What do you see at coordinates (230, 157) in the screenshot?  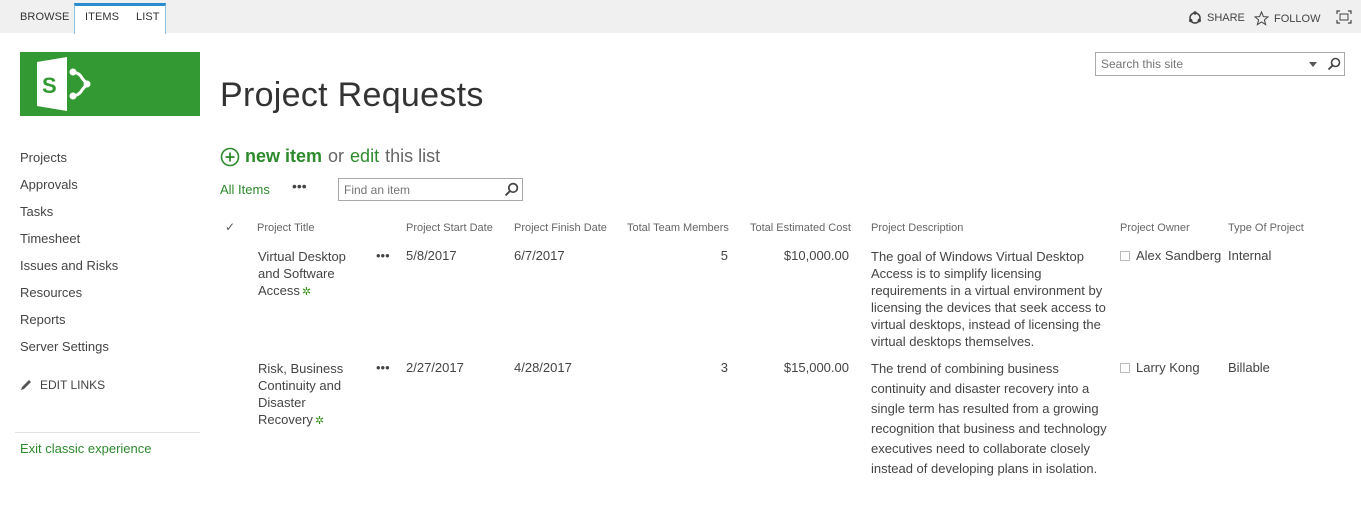 I see `add-circle-icon` at bounding box center [230, 157].